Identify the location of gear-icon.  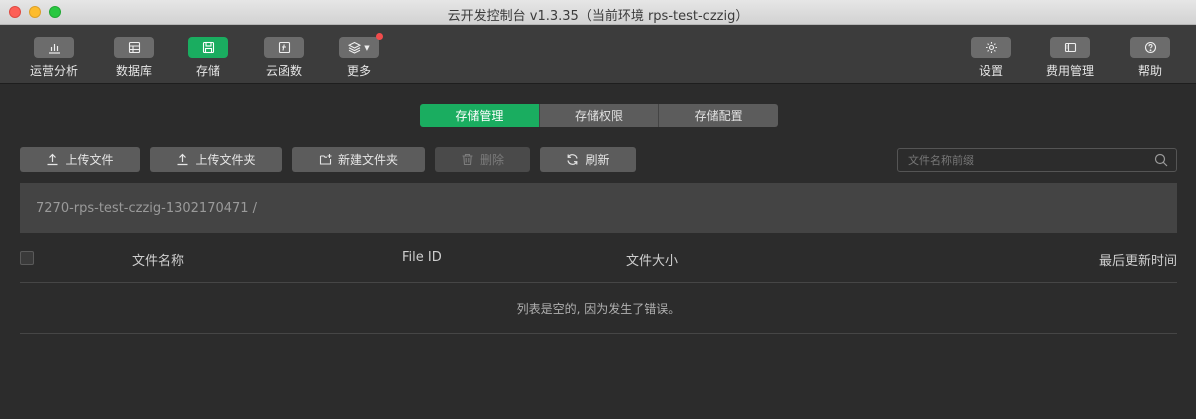
(991, 47).